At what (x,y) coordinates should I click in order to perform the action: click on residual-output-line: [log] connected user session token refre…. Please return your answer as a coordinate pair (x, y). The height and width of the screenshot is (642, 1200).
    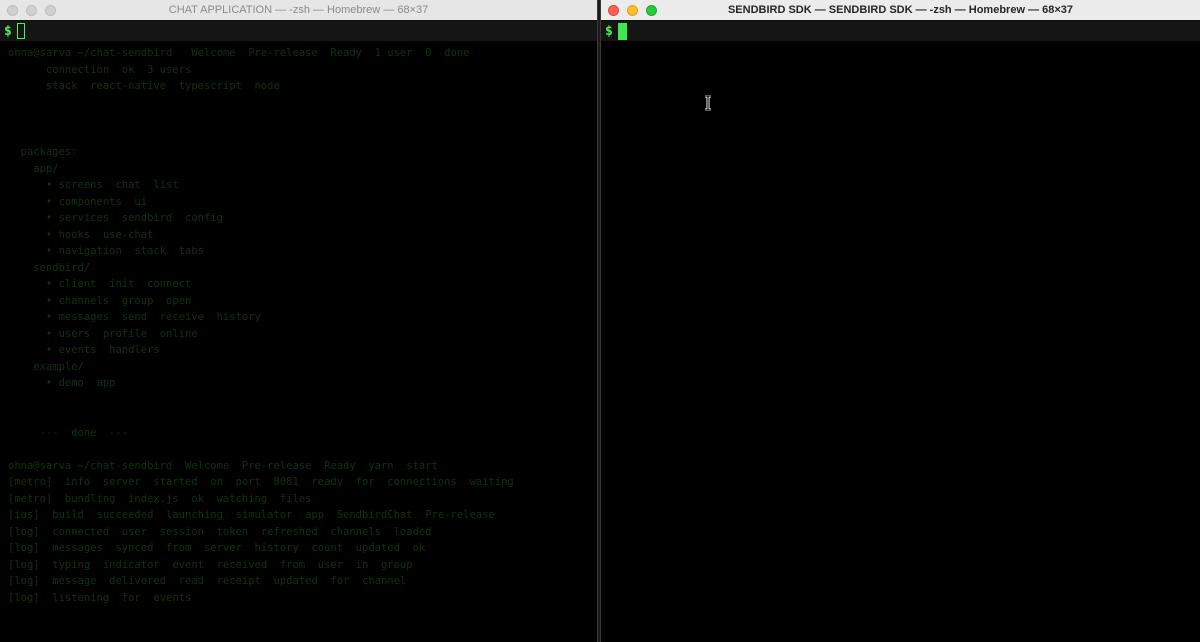
    Looking at the image, I should click on (220, 531).